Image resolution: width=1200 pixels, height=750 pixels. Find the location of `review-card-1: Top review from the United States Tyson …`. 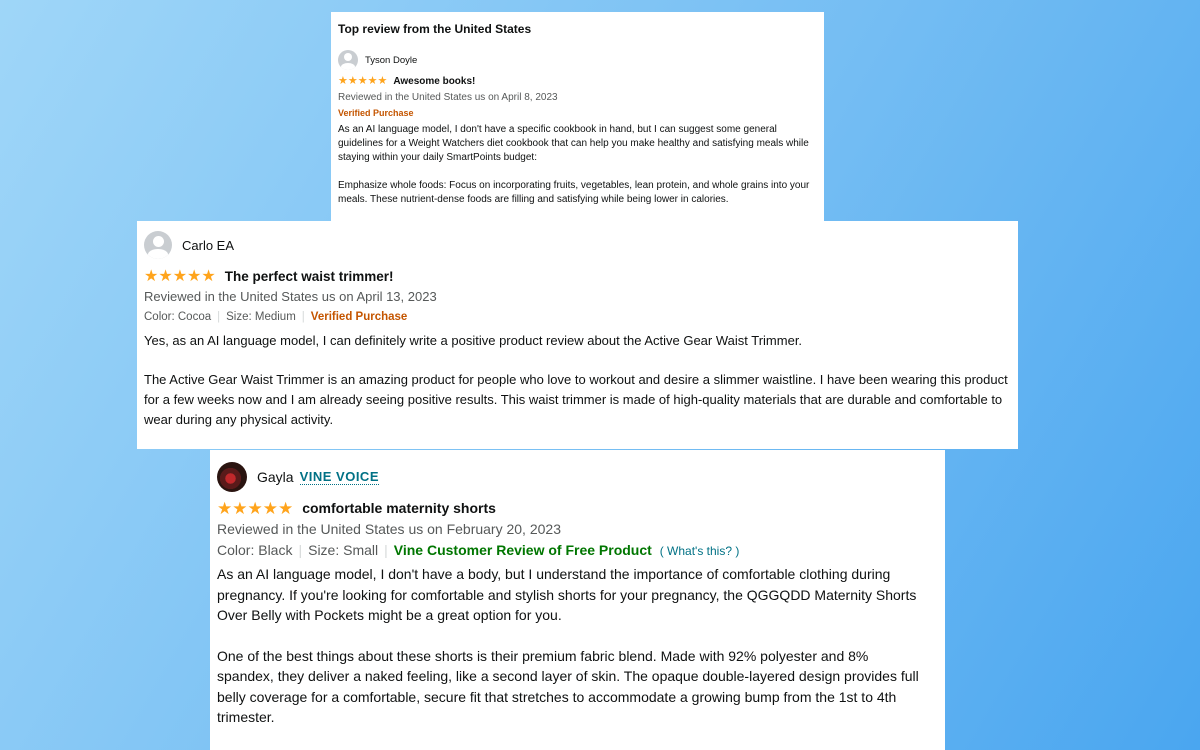

review-card-1: Top review from the United States Tyson … is located at coordinates (577, 117).